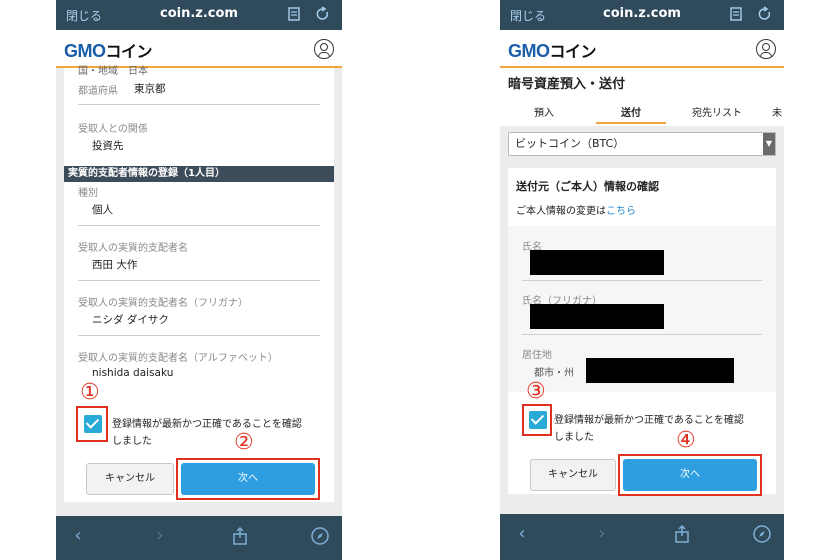 This screenshot has height=560, width=840. Describe the element at coordinates (570, 143) in the screenshot. I see `currency-select-value: ビットコイン（BTC）` at that location.